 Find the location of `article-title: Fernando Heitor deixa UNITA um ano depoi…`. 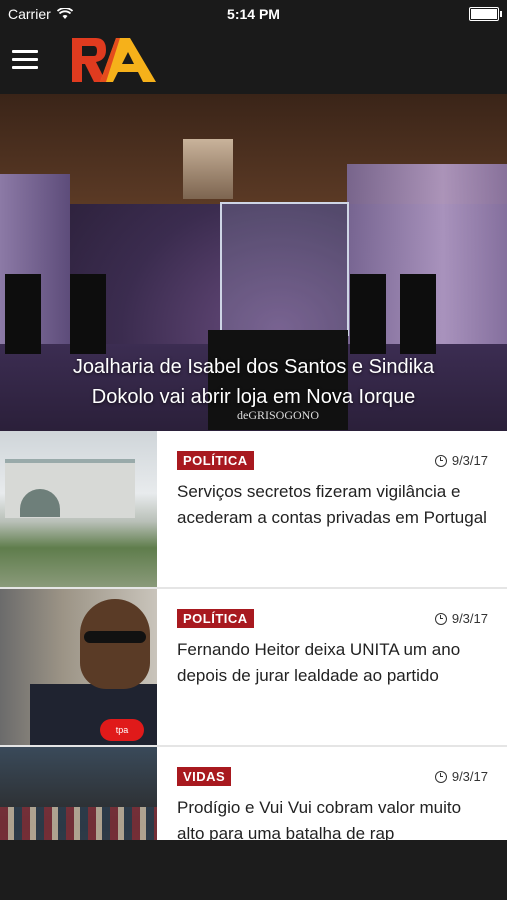

article-title: Fernando Heitor deixa UNITA um ano depoi… is located at coordinates (319, 662).